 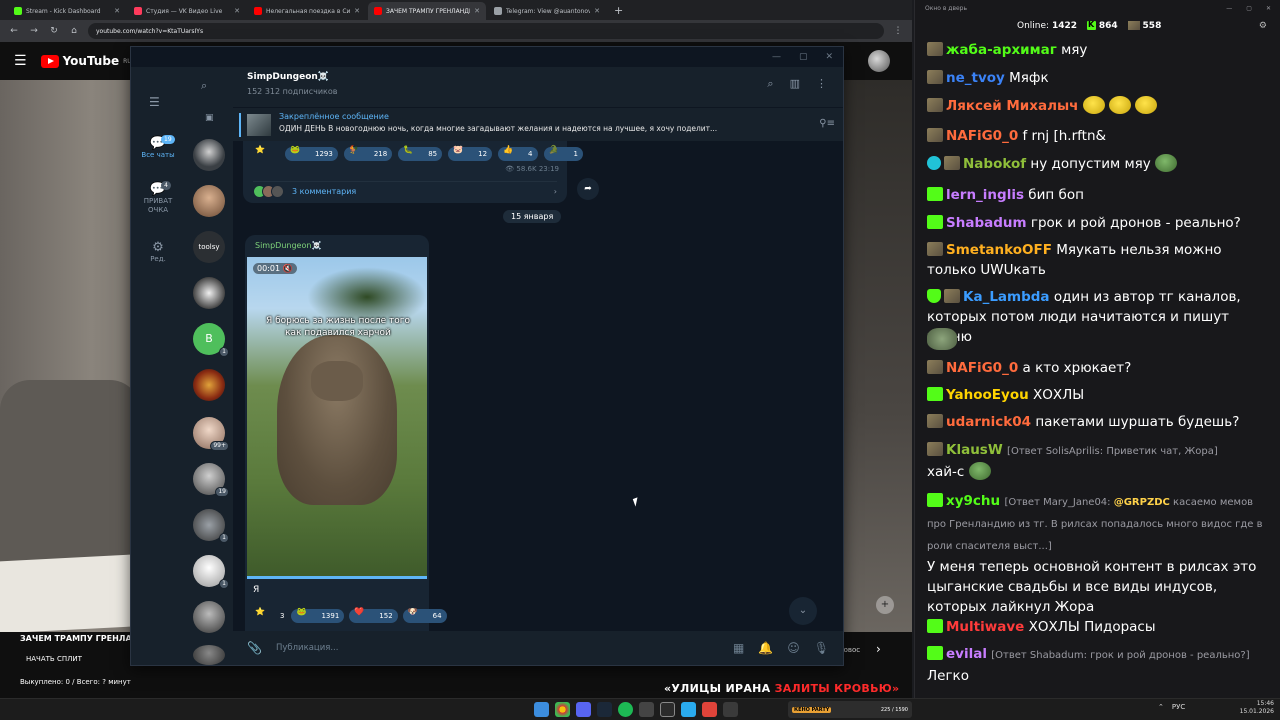 I want to click on reaction-chip: ⭐, so click(x=266, y=153).